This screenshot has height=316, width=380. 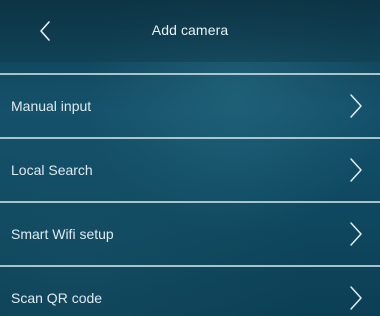 I want to click on menu-item-label: Smart Wifi setup, so click(x=62, y=234).